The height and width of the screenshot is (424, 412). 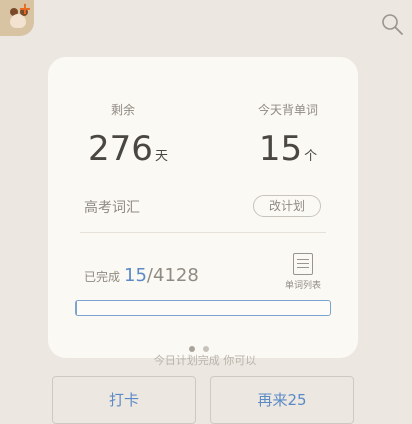 What do you see at coordinates (280, 149) in the screenshot?
I see `today-words-value: 15` at bounding box center [280, 149].